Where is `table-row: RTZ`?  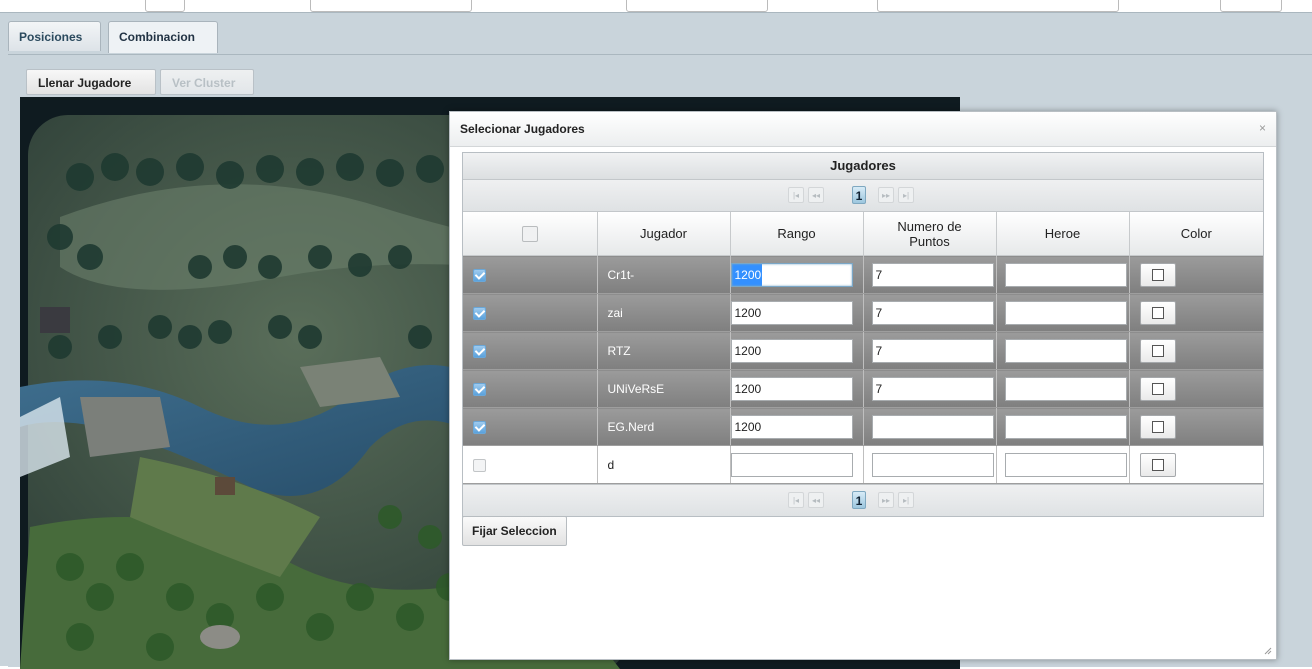 table-row: RTZ is located at coordinates (863, 350).